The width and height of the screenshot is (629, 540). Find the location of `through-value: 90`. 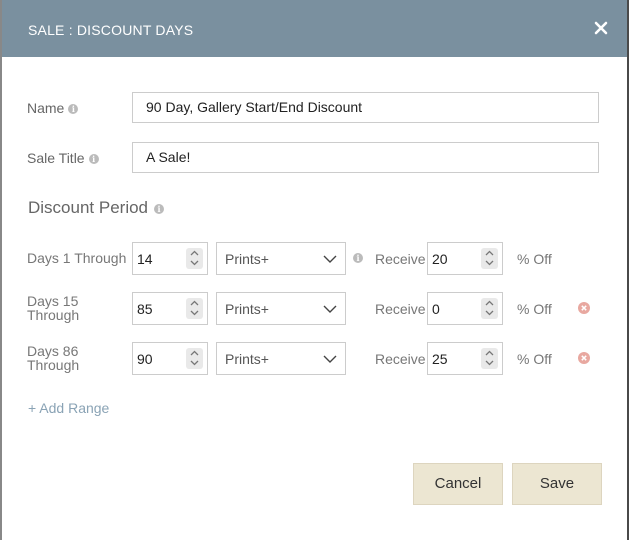

through-value: 90 is located at coordinates (145, 359).